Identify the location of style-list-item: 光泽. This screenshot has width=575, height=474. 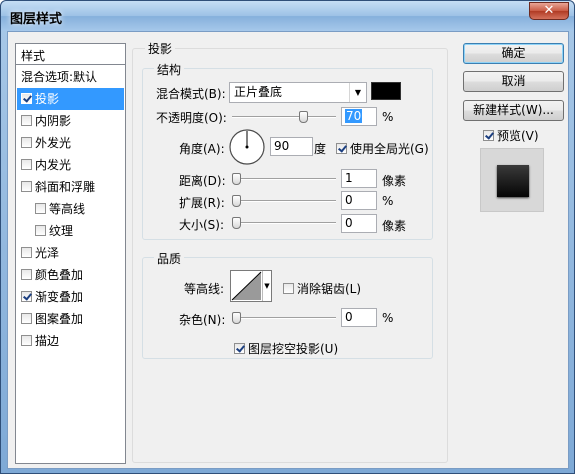
(70, 253).